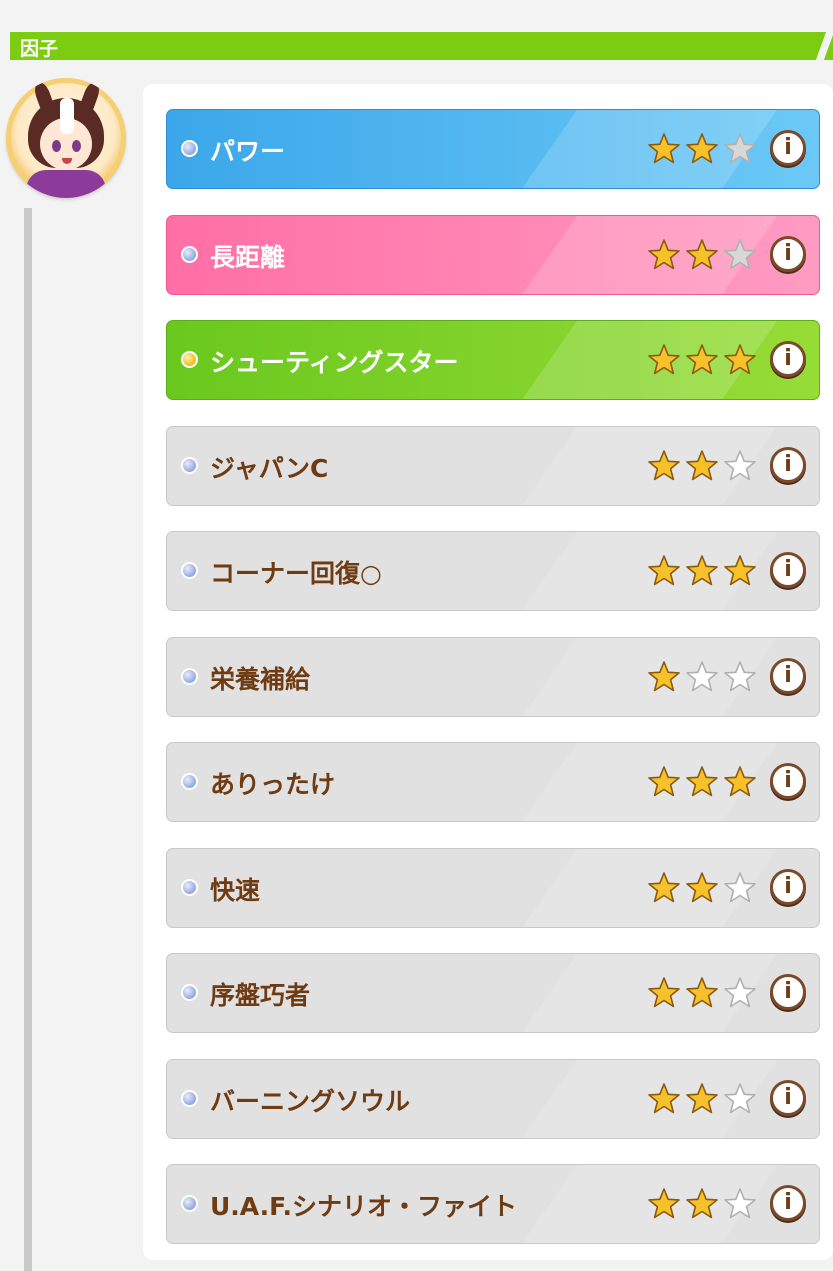 The image size is (833, 1271). I want to click on timeline-line, so click(28, 739).